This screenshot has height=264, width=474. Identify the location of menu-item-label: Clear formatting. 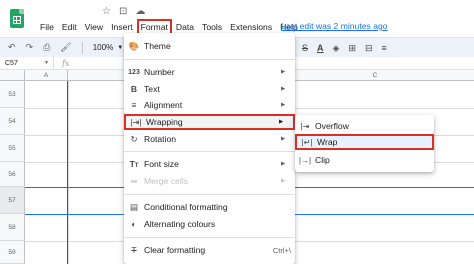
(175, 250).